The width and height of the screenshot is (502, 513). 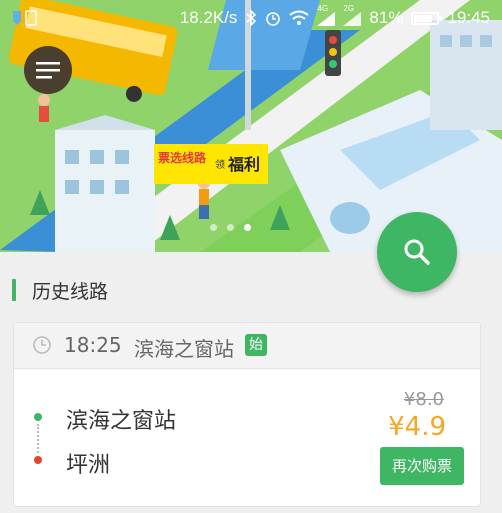 I want to click on search-button, so click(x=417, y=252).